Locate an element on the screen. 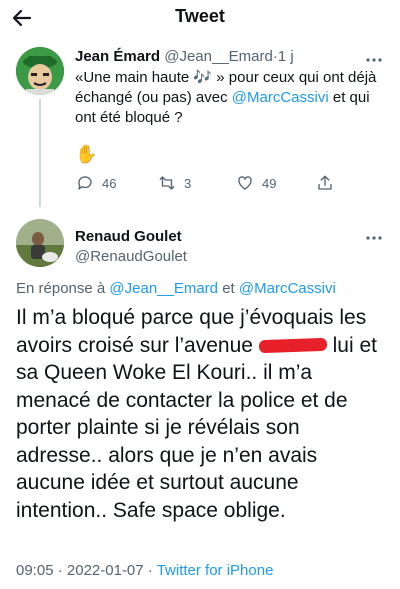 This screenshot has width=400, height=589. redaction-mark is located at coordinates (292, 346).